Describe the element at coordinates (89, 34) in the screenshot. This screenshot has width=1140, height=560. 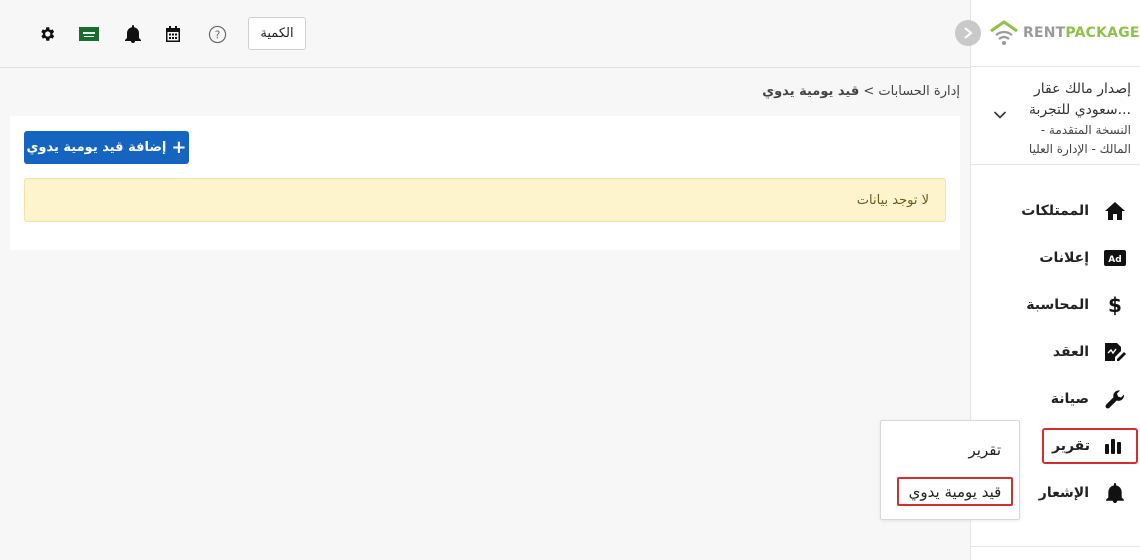
I see `saudi-flag-icon` at that location.